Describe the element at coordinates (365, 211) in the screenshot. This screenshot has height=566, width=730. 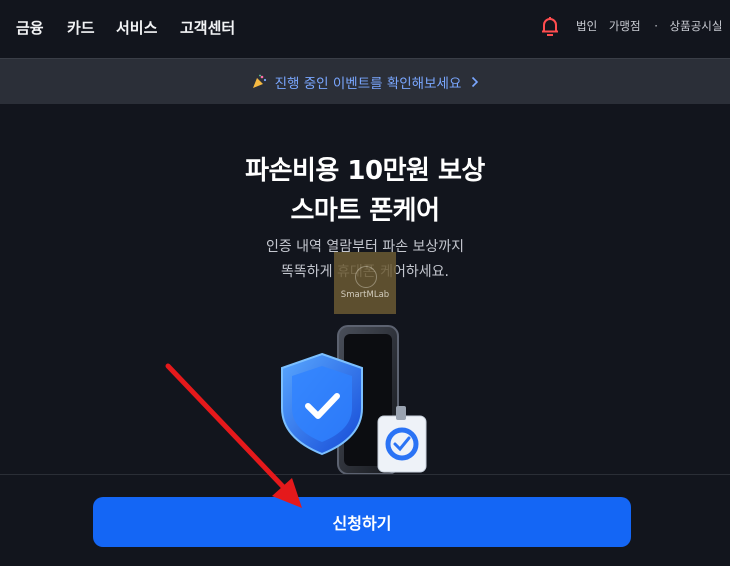
I see `hero-title-line2: 스마트 폰케어` at that location.